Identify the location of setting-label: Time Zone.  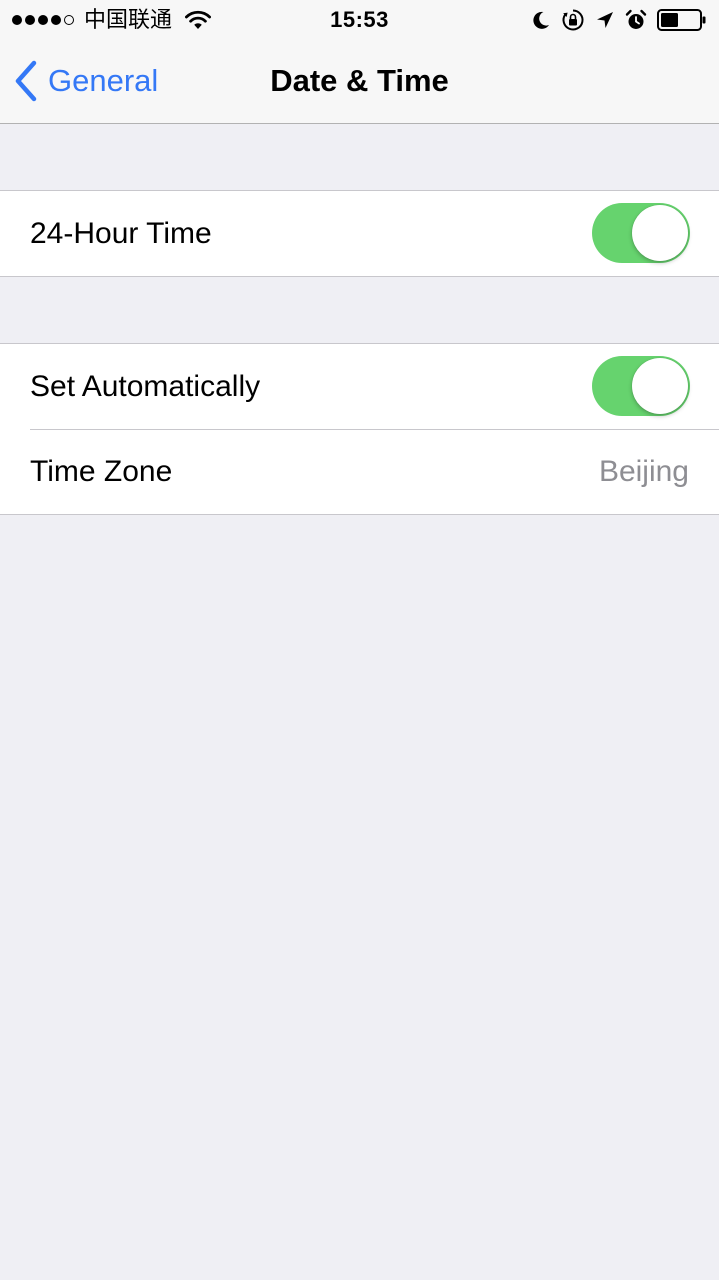
(101, 471).